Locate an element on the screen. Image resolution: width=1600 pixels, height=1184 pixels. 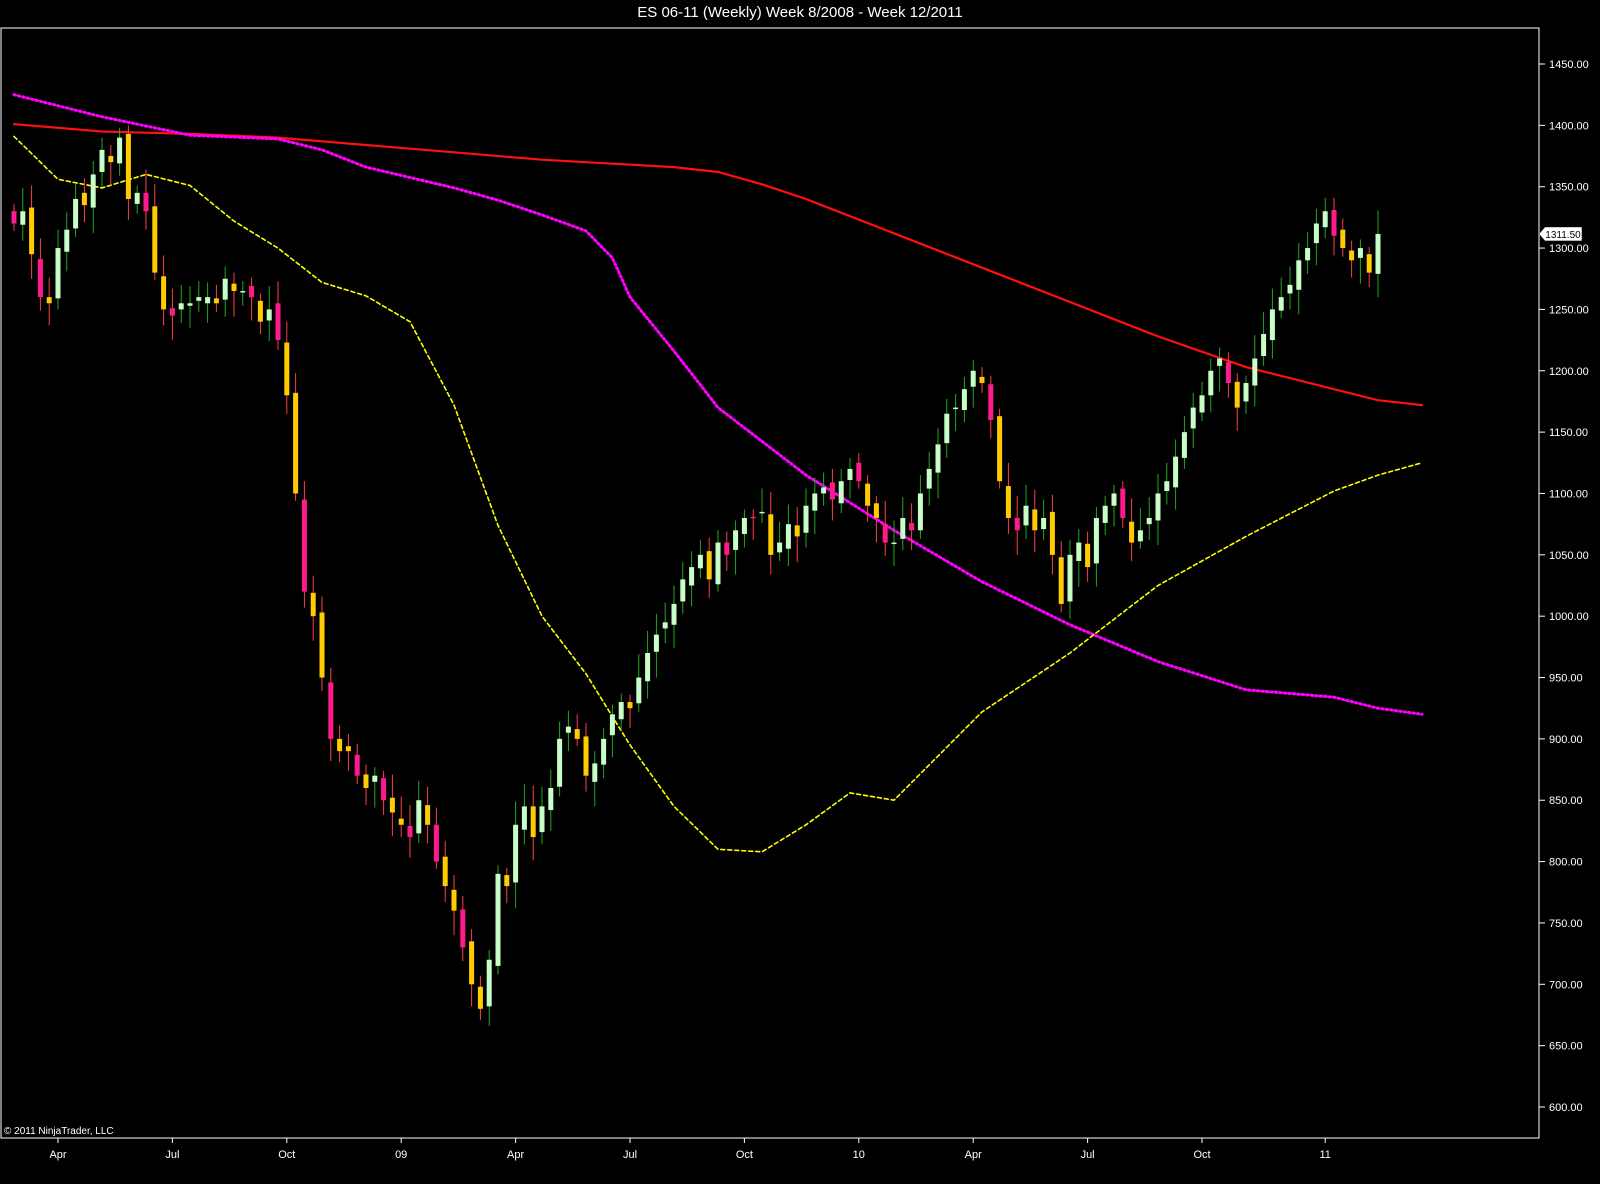
x-tick-label: 10 is located at coordinates (859, 1155).